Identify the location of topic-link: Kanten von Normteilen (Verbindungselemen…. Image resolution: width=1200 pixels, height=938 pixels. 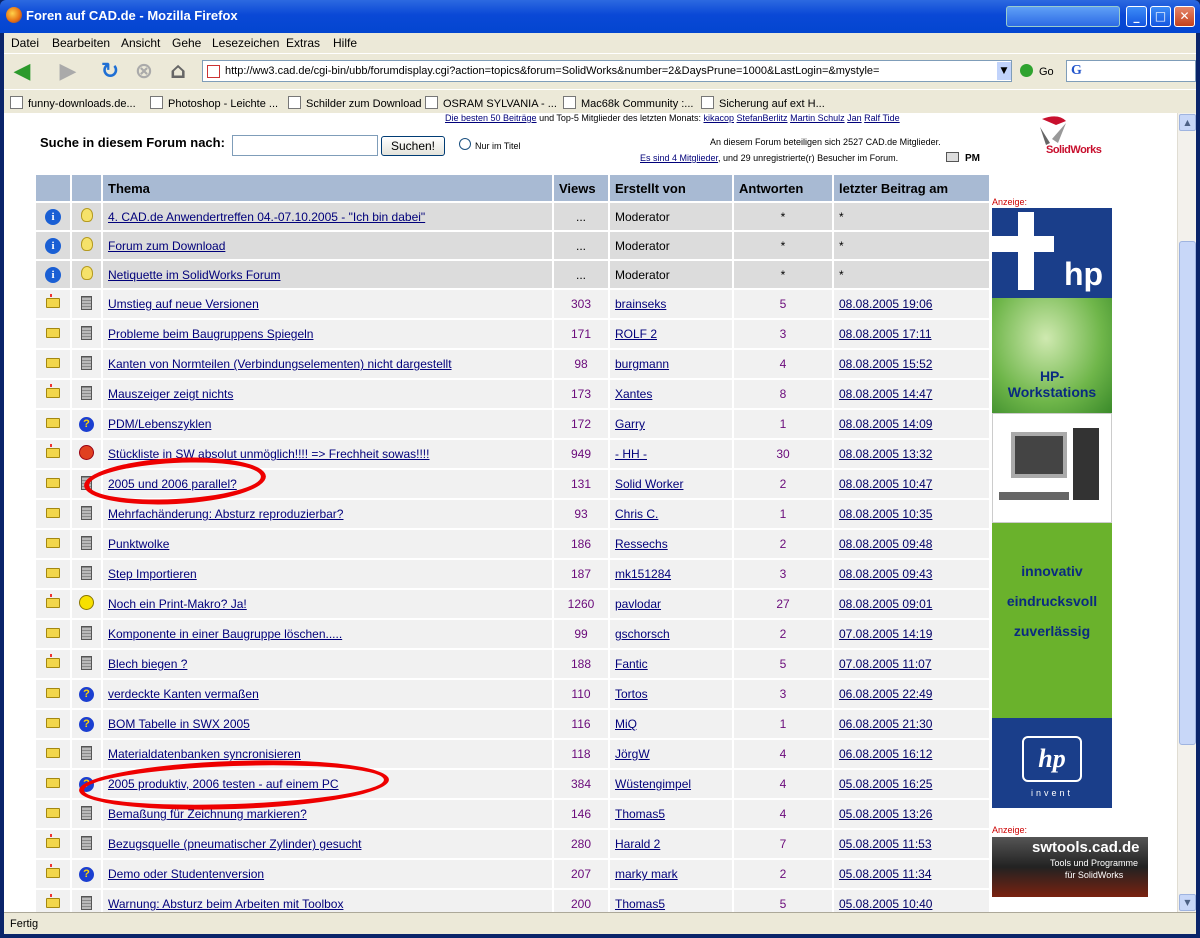
(280, 364).